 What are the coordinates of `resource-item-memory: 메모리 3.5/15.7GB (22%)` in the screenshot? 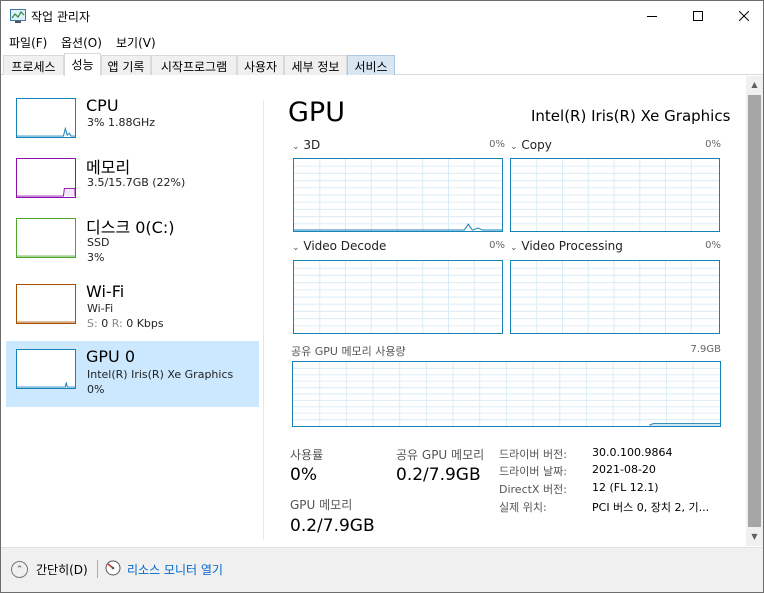 It's located at (132, 183).